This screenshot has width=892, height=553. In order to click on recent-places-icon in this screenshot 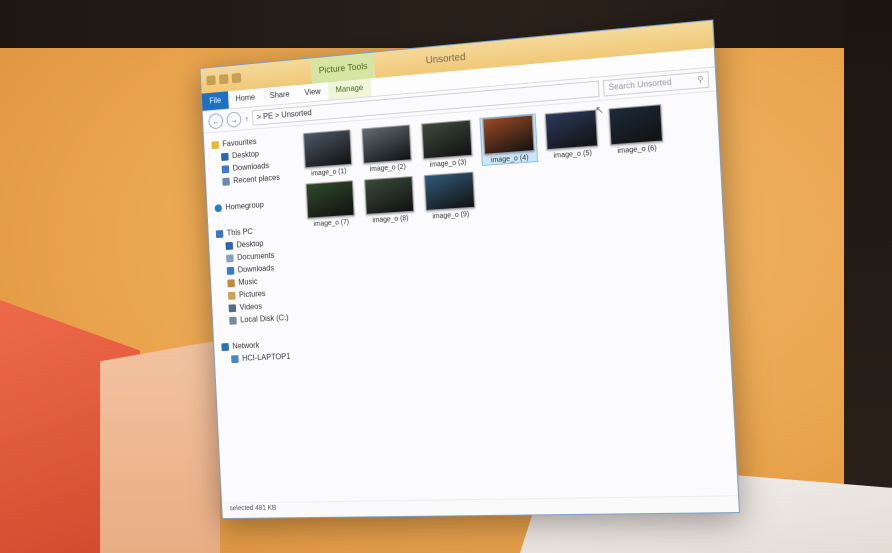, I will do `click(226, 181)`.